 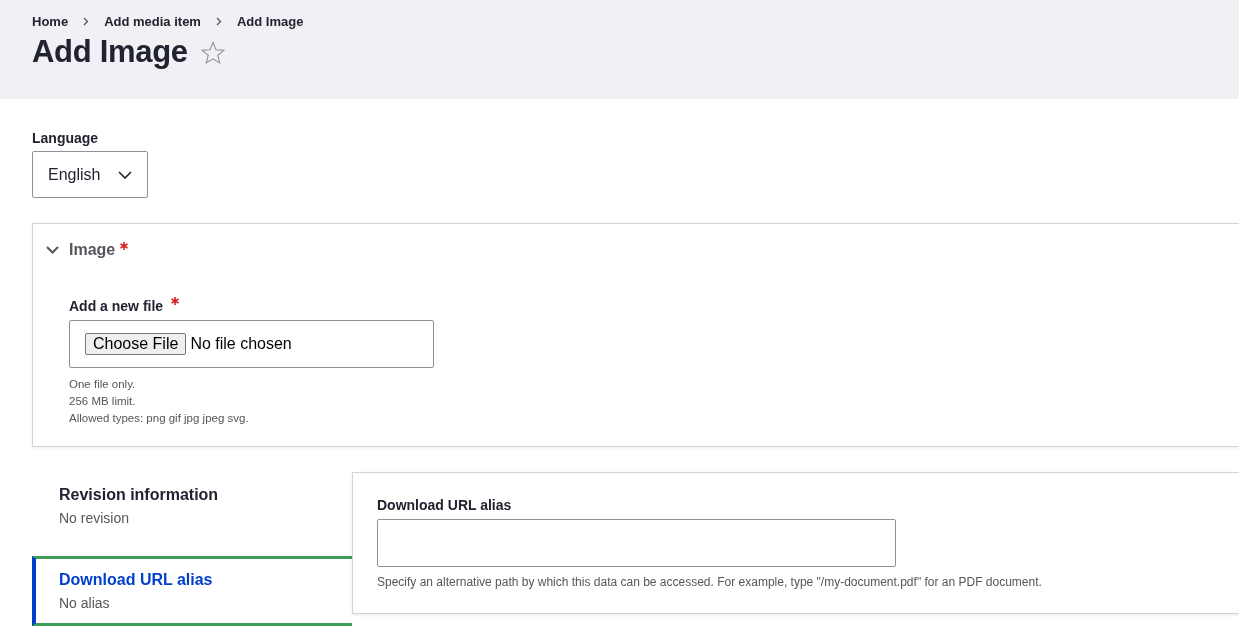 What do you see at coordinates (66, 138) in the screenshot?
I see `field-label: Language` at bounding box center [66, 138].